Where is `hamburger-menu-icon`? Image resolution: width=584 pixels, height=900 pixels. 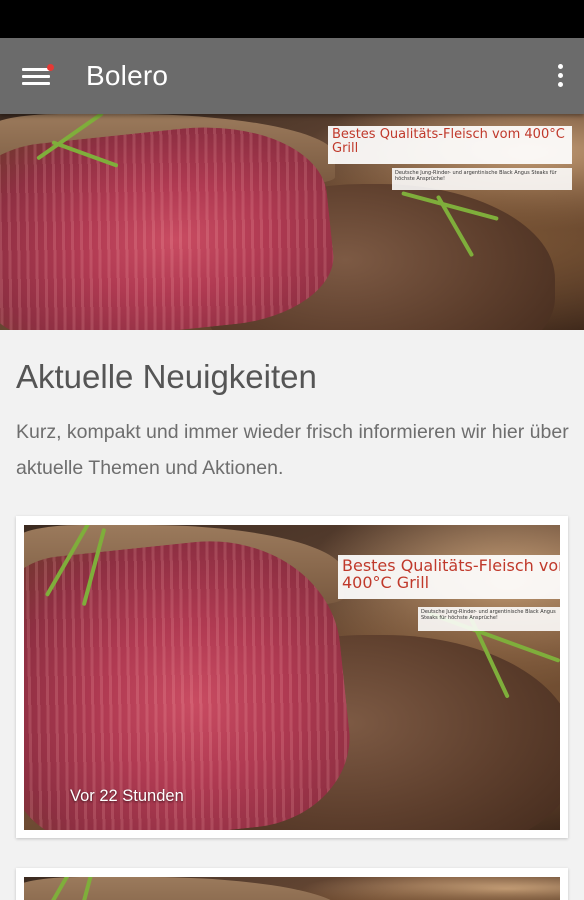 hamburger-menu-icon is located at coordinates (36, 76).